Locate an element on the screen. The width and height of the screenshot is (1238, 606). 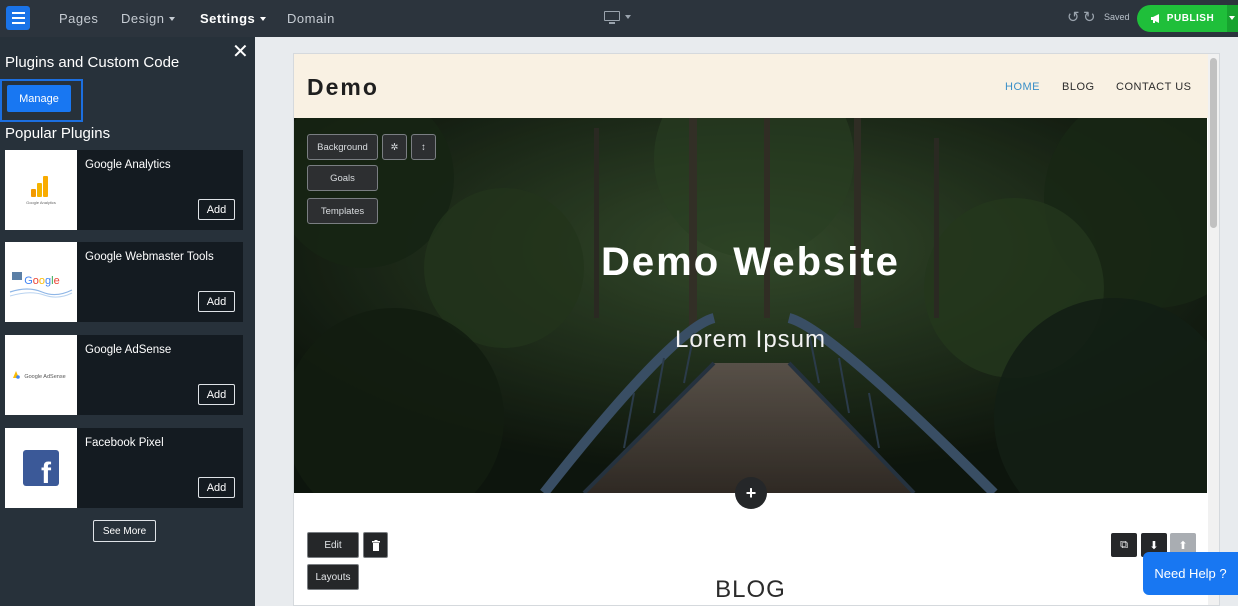
menu-domain-label: Domain is located at coordinates (311, 18).